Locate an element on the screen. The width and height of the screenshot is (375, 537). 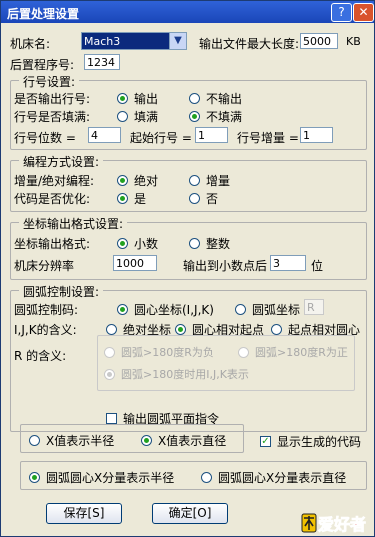
r-ijk-radio: 圆弧>180度时用I,J,K表示 is located at coordinates (176, 374).